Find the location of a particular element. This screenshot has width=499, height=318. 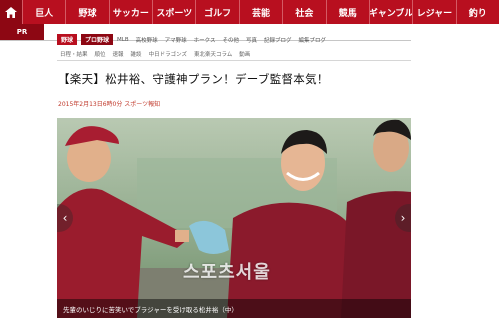

subnav-item-hawks: ホークス is located at coordinates (205, 40).